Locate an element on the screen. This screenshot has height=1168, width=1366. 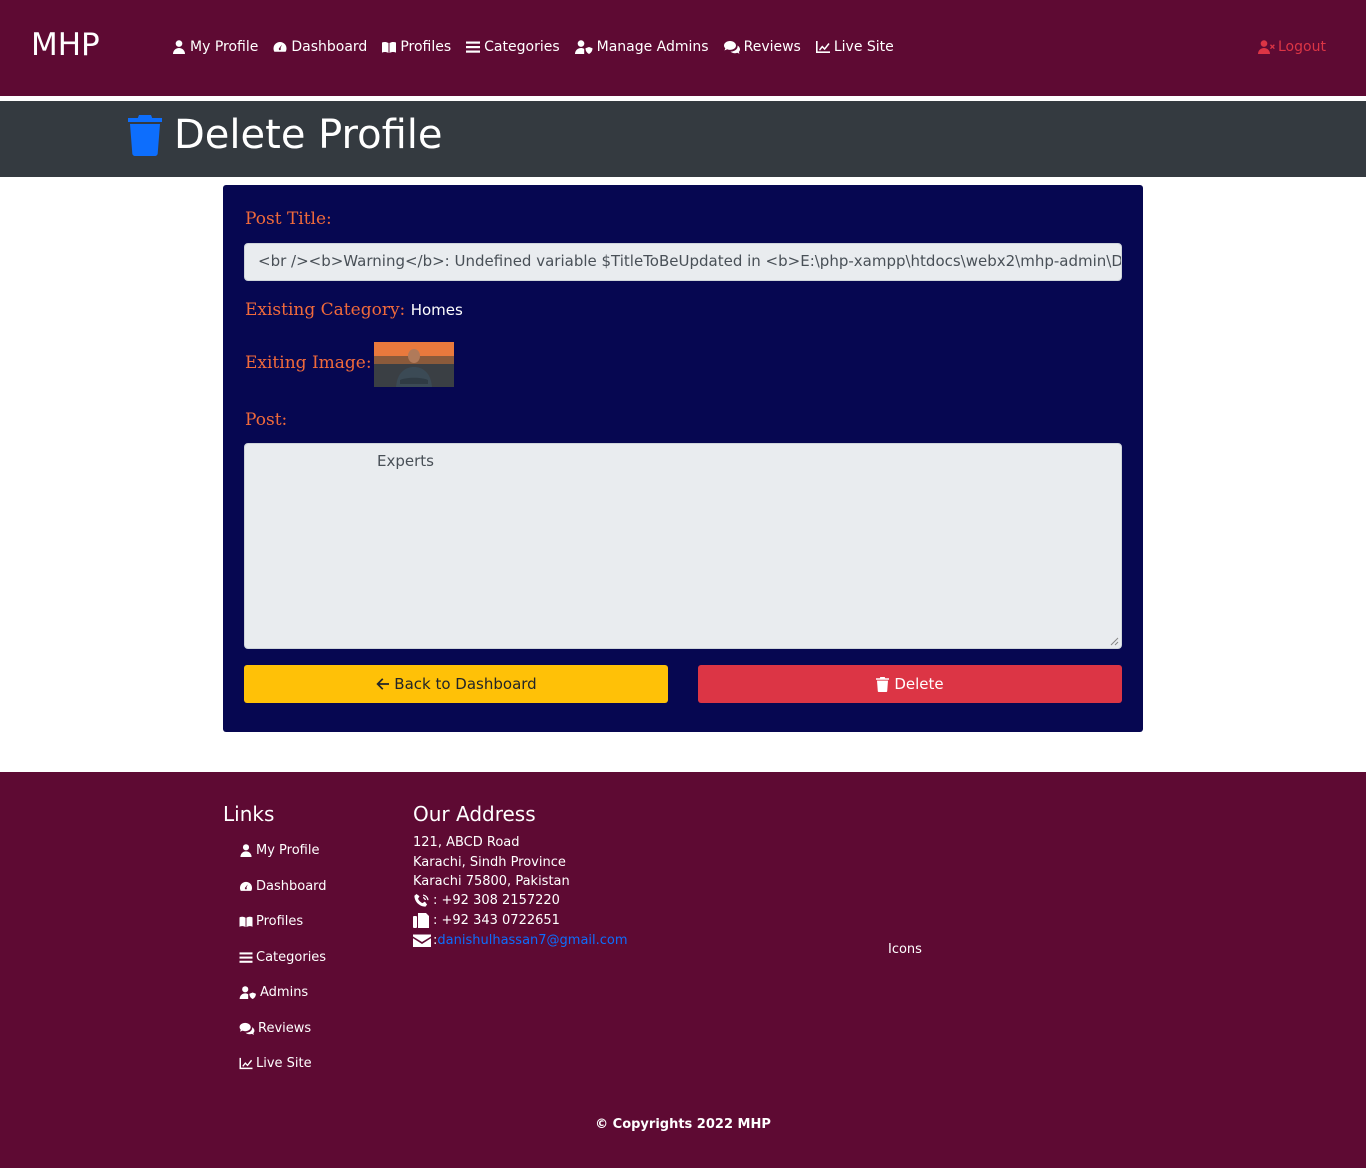
footer-link-reviews: Reviews is located at coordinates (275, 1028).